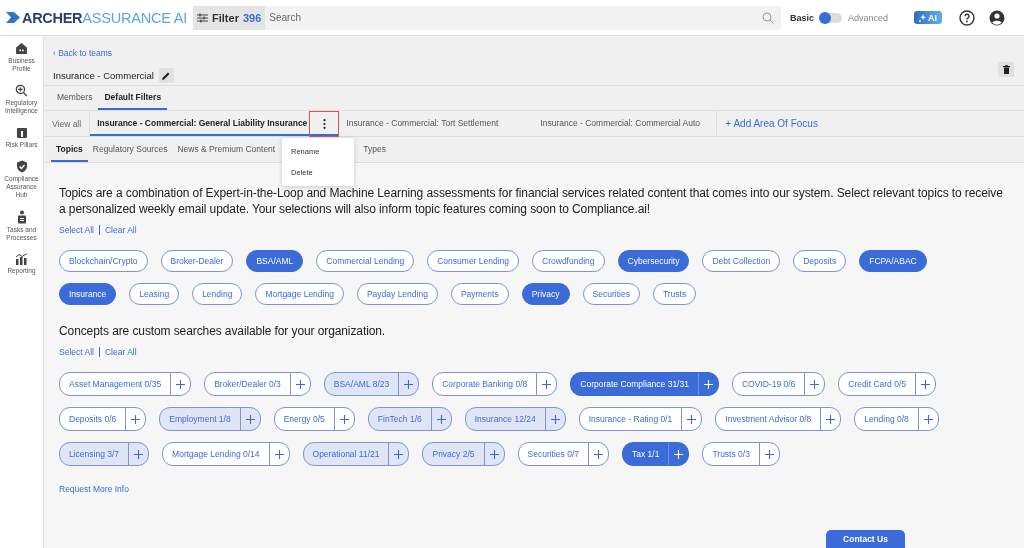  What do you see at coordinates (631, 419) in the screenshot?
I see `concept-label: Insurance - Rating 0/1` at bounding box center [631, 419].